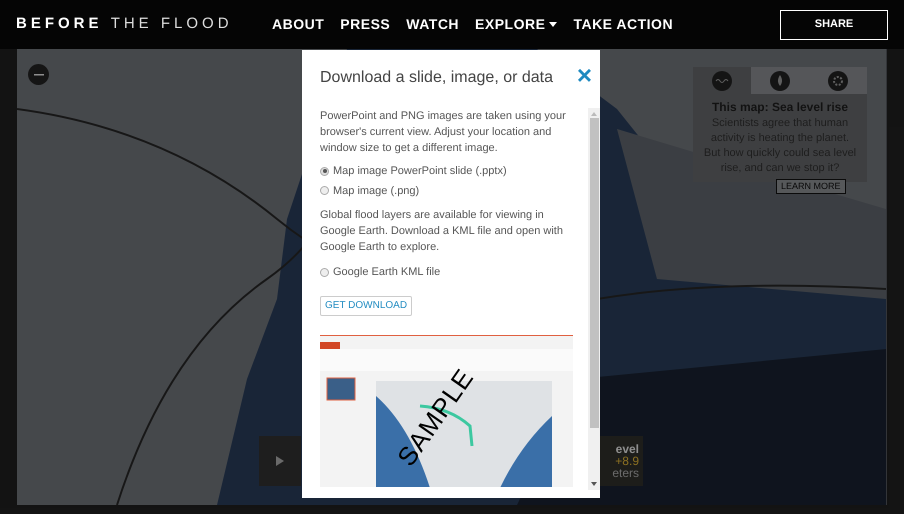 This screenshot has width=904, height=514. What do you see at coordinates (594, 484) in the screenshot?
I see `scroll-down-icon` at bounding box center [594, 484].